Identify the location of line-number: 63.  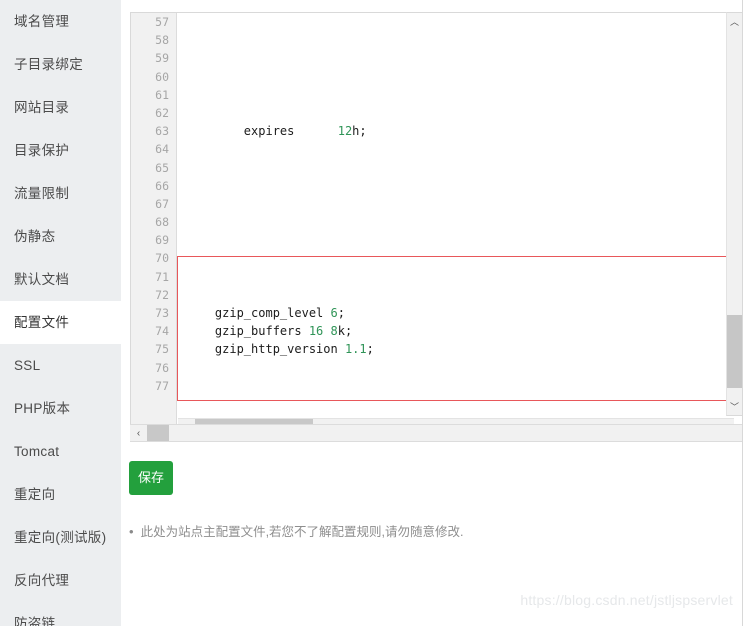
(162, 131).